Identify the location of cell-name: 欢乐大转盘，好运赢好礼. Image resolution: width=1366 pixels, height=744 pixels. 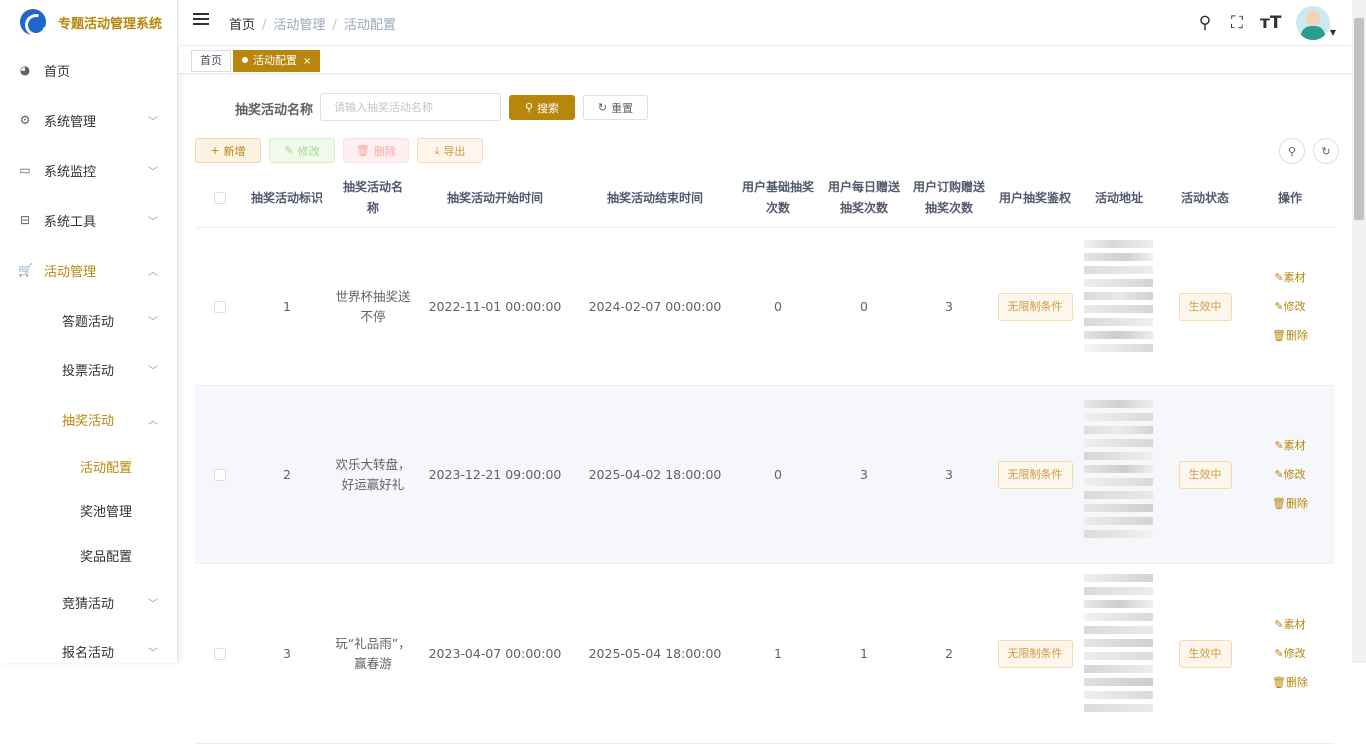
(373, 474).